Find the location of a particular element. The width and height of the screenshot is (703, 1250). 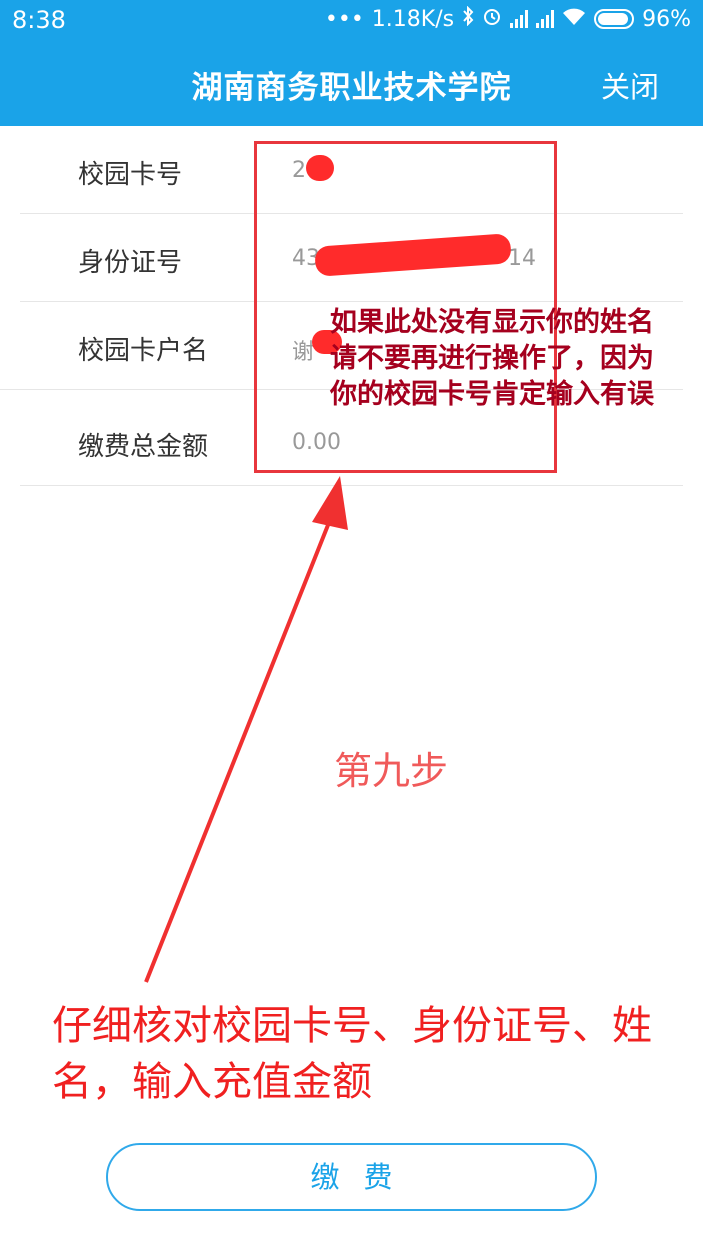

network-speed: 1.18K/s is located at coordinates (413, 19).